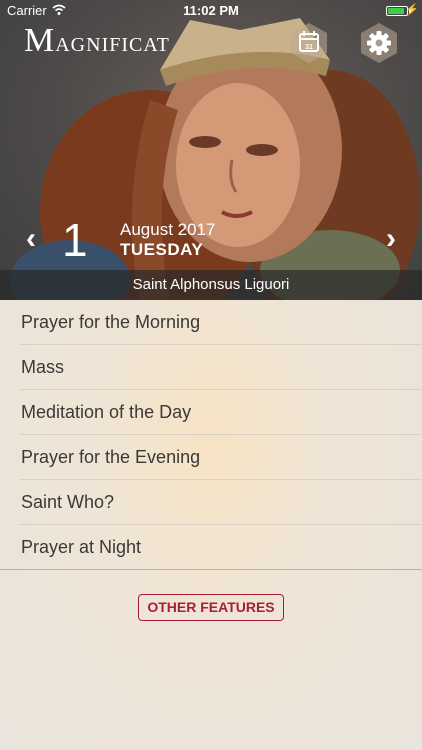 Image resolution: width=422 pixels, height=750 pixels. I want to click on menu-item-meditation: Meditation of the Day, so click(221, 412).